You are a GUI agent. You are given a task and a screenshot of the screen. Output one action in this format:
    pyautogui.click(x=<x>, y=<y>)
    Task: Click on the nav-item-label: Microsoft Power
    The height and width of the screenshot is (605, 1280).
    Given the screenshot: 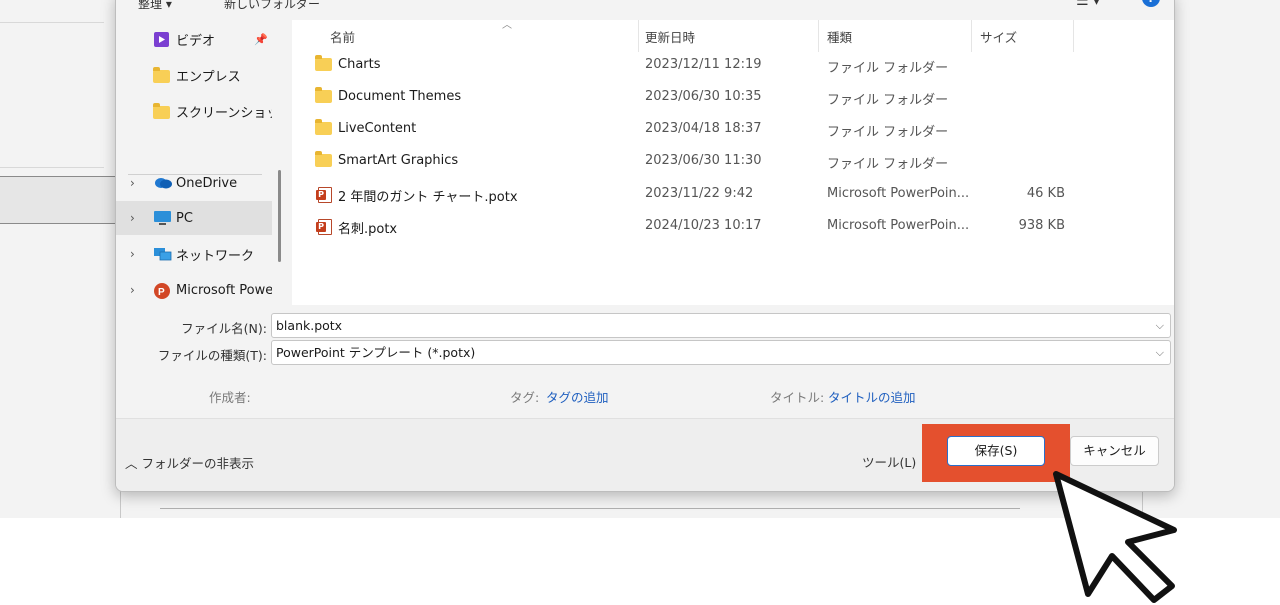 What is the action you would take?
    pyautogui.click(x=224, y=290)
    